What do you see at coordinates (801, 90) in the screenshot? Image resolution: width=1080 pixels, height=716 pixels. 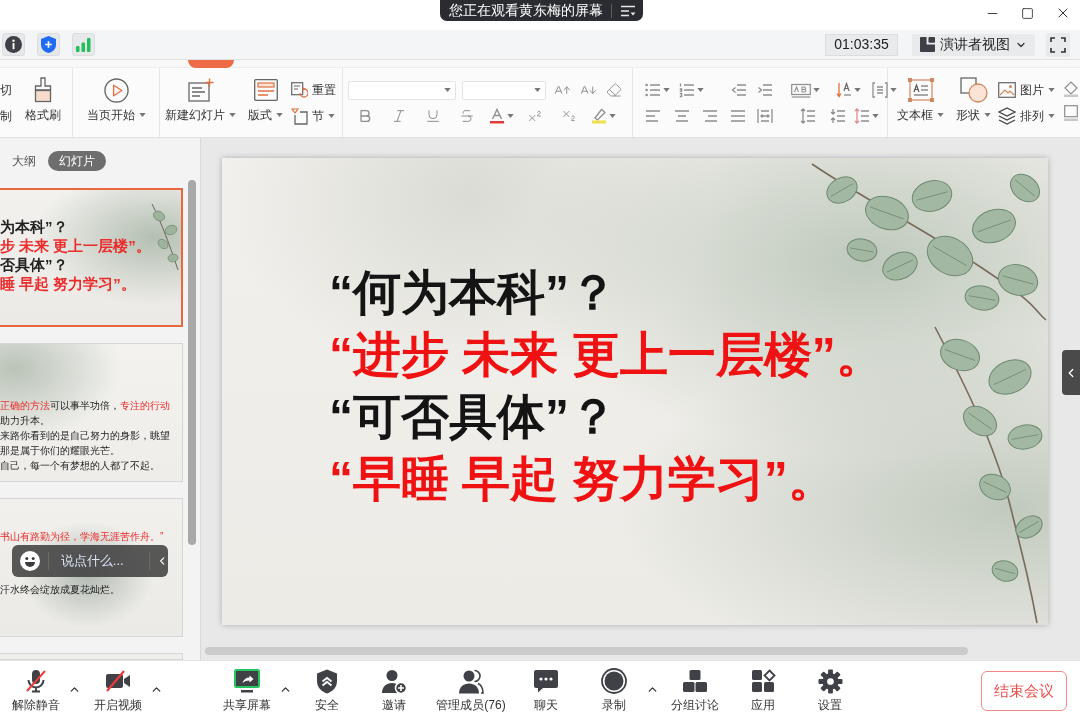 I see `text-fit-icon` at bounding box center [801, 90].